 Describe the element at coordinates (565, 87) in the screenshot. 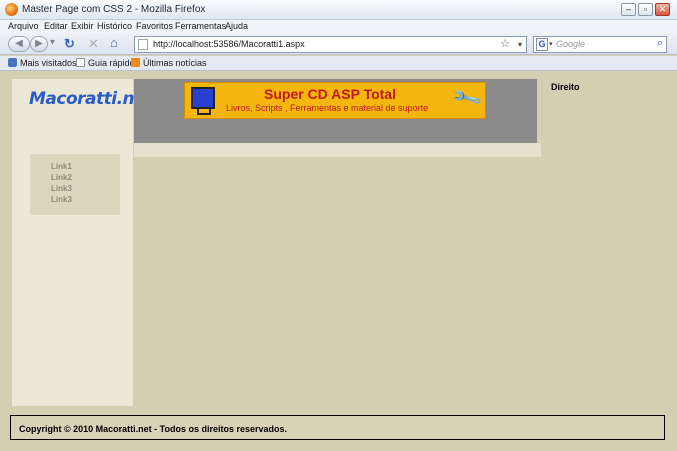

I see `right-column-label: Direito` at that location.